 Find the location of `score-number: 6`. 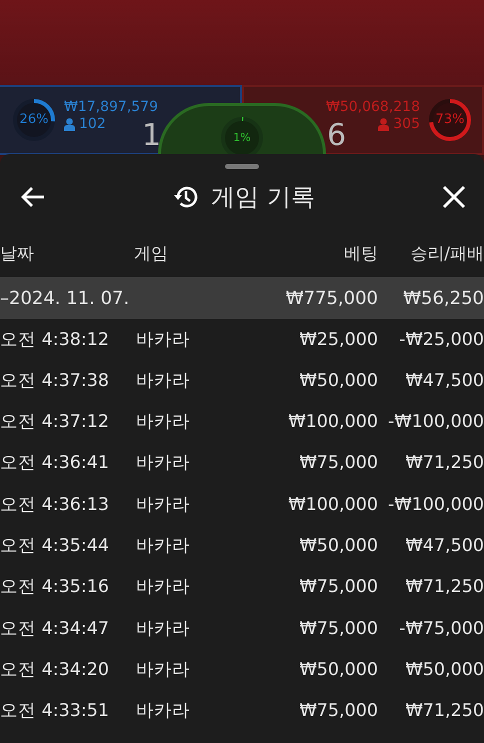

score-number: 6 is located at coordinates (336, 136).